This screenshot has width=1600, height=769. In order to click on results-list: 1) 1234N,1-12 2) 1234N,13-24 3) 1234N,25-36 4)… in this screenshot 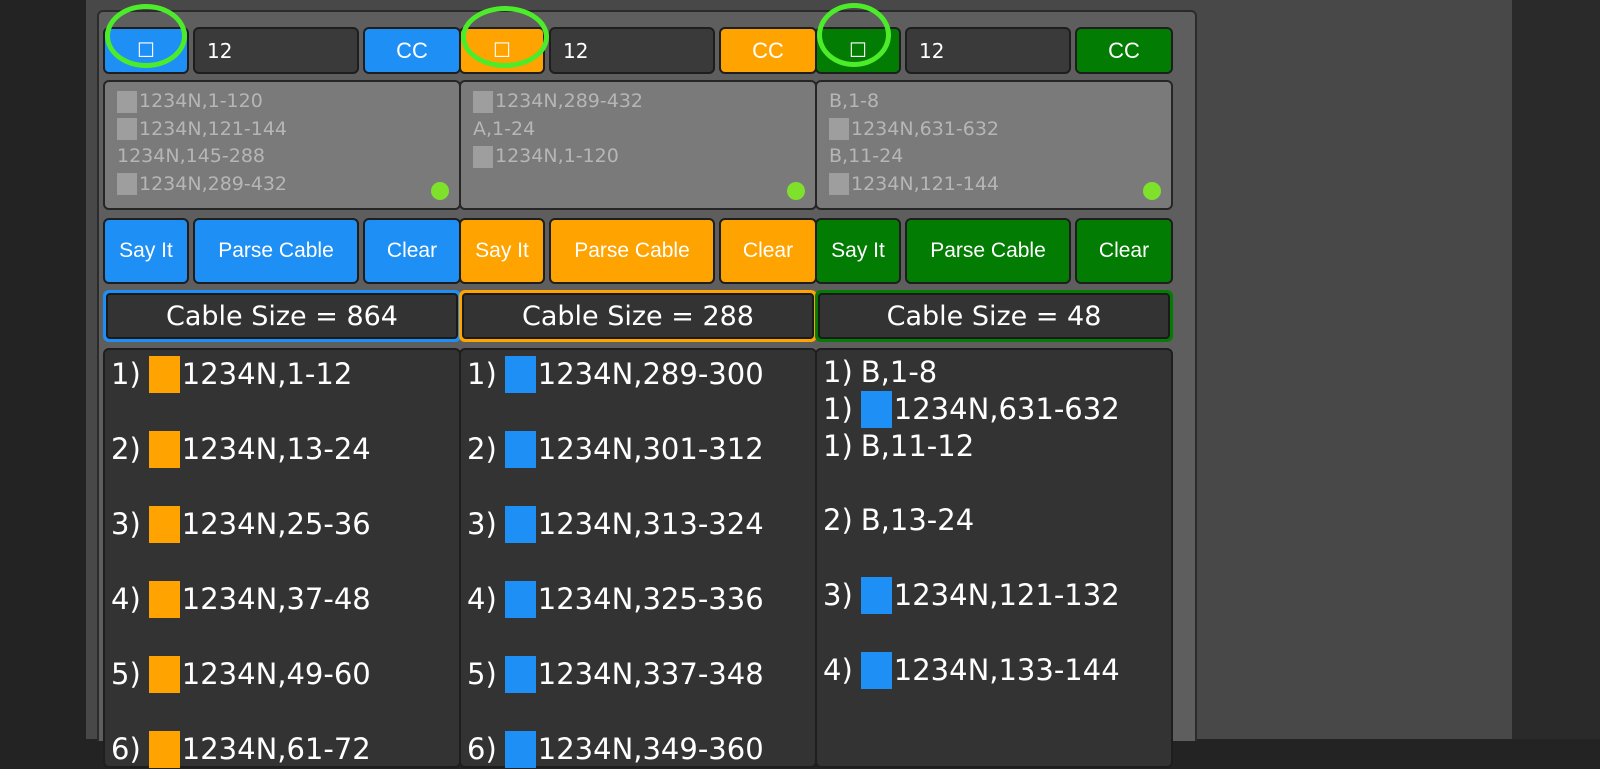, I will do `click(282, 558)`.